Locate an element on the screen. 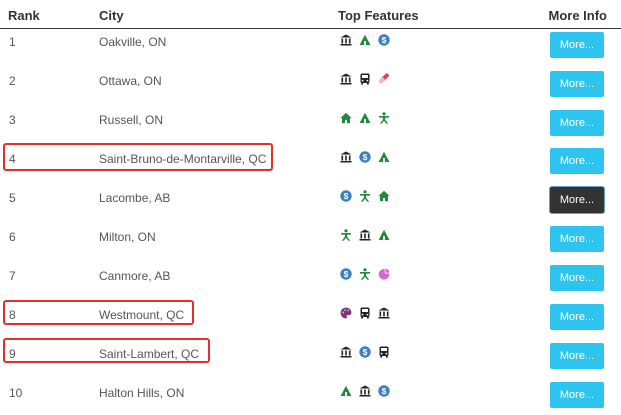 The width and height of the screenshot is (621, 415). rank-cell: 4 is located at coordinates (12, 159).